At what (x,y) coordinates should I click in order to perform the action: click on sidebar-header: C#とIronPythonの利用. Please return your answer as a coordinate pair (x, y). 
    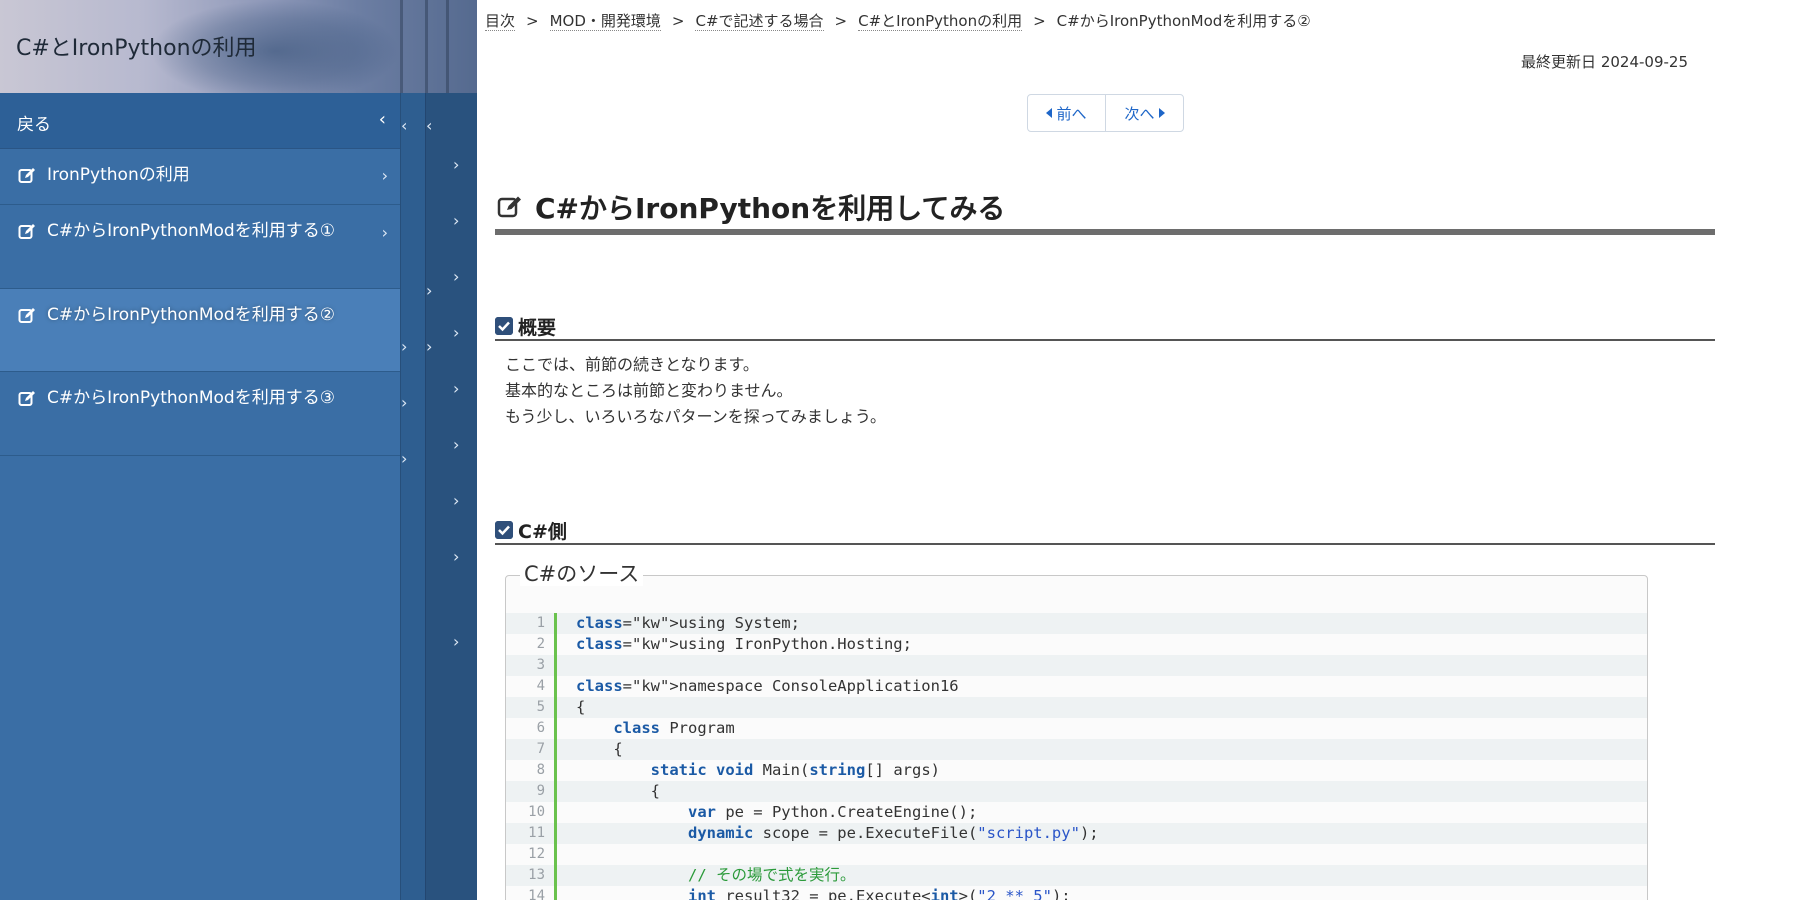
    Looking at the image, I should click on (238, 46).